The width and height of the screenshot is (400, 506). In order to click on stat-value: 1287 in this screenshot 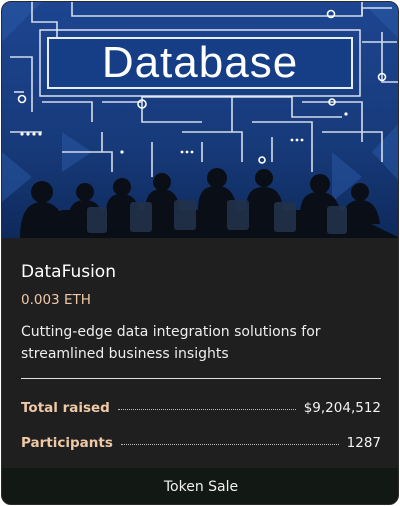, I will do `click(363, 443)`.